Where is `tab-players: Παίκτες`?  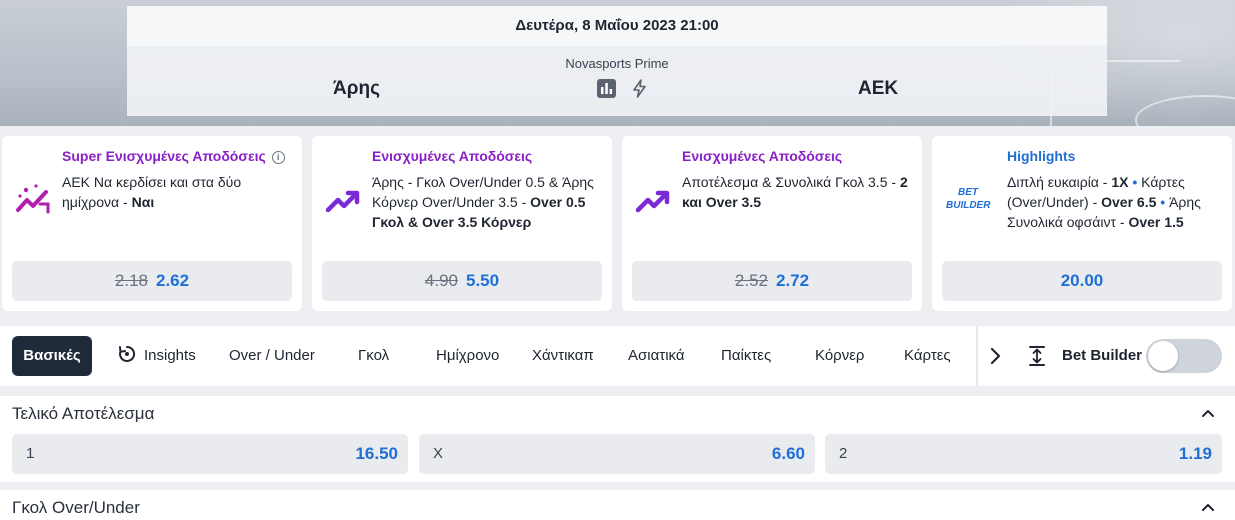 tab-players: Παίκτες is located at coordinates (746, 356).